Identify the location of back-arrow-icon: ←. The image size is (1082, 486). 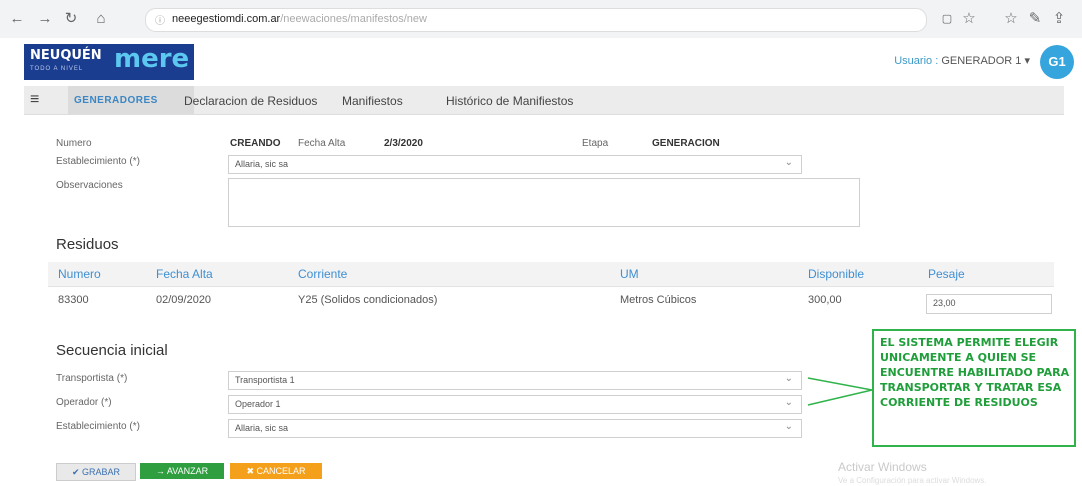
(17, 19).